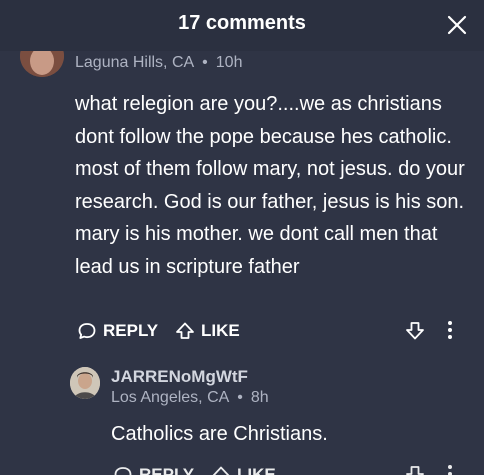  Describe the element at coordinates (219, 434) in the screenshot. I see `reply-body: Catholics are Christians.` at that location.